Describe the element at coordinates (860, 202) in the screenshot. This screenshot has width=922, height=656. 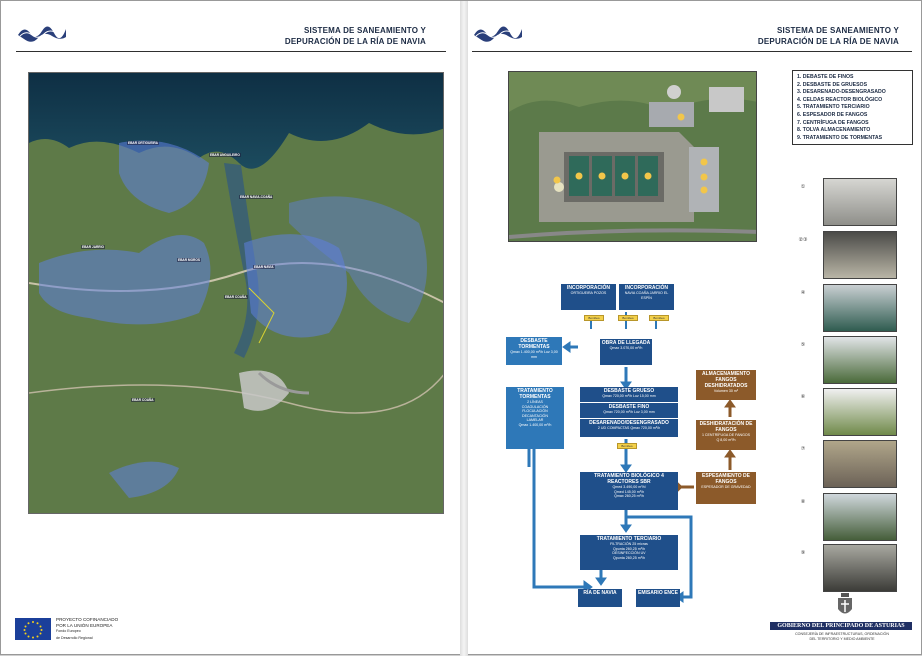
I see `photo-fine-screening` at that location.